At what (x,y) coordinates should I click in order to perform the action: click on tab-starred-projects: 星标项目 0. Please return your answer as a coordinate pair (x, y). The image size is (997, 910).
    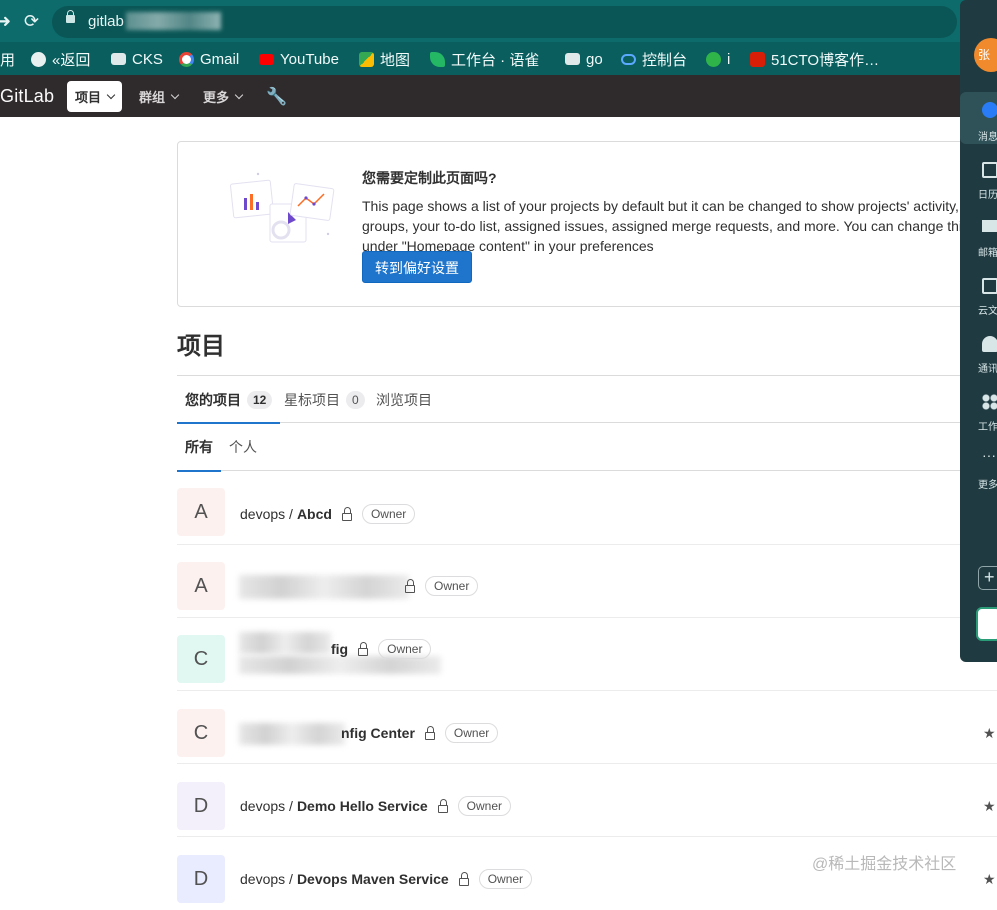
    Looking at the image, I should click on (324, 399).